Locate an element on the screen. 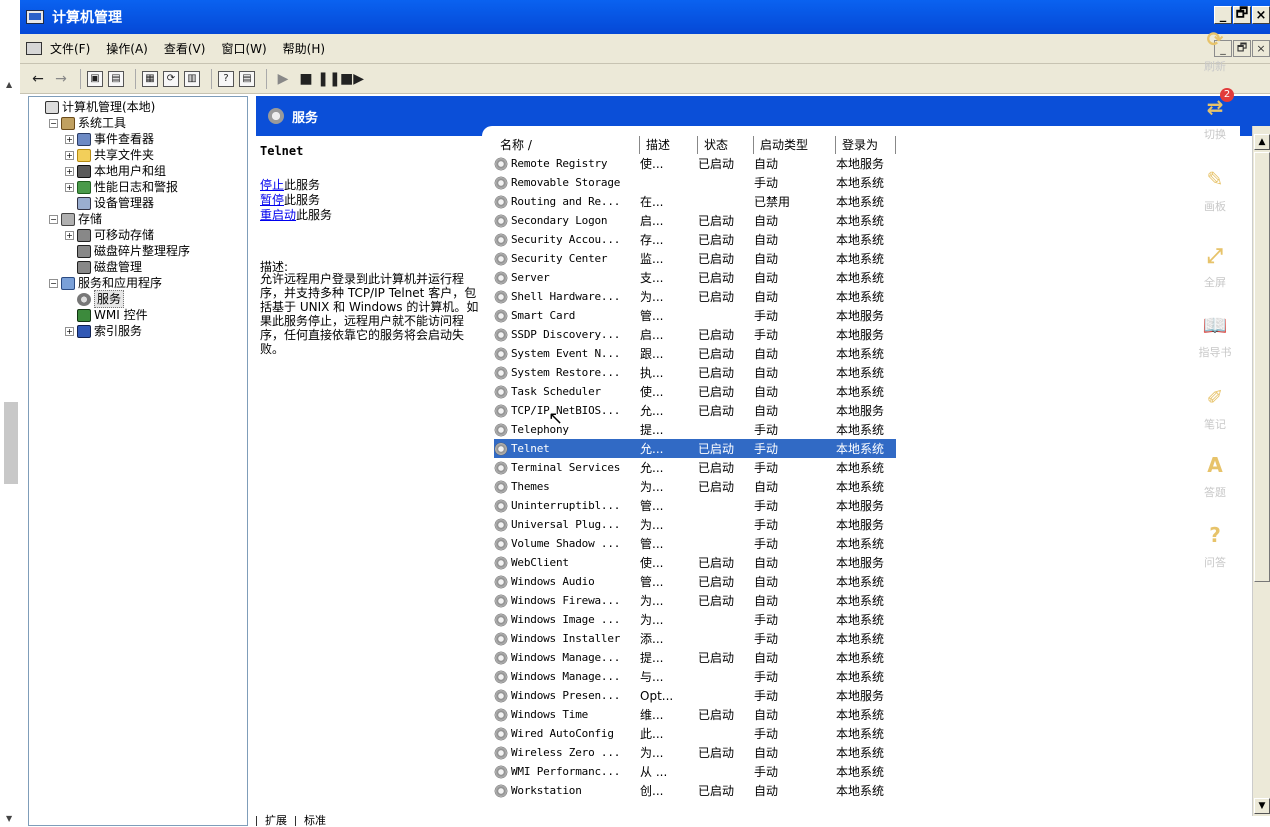  stop-link: 停止 is located at coordinates (272, 185).